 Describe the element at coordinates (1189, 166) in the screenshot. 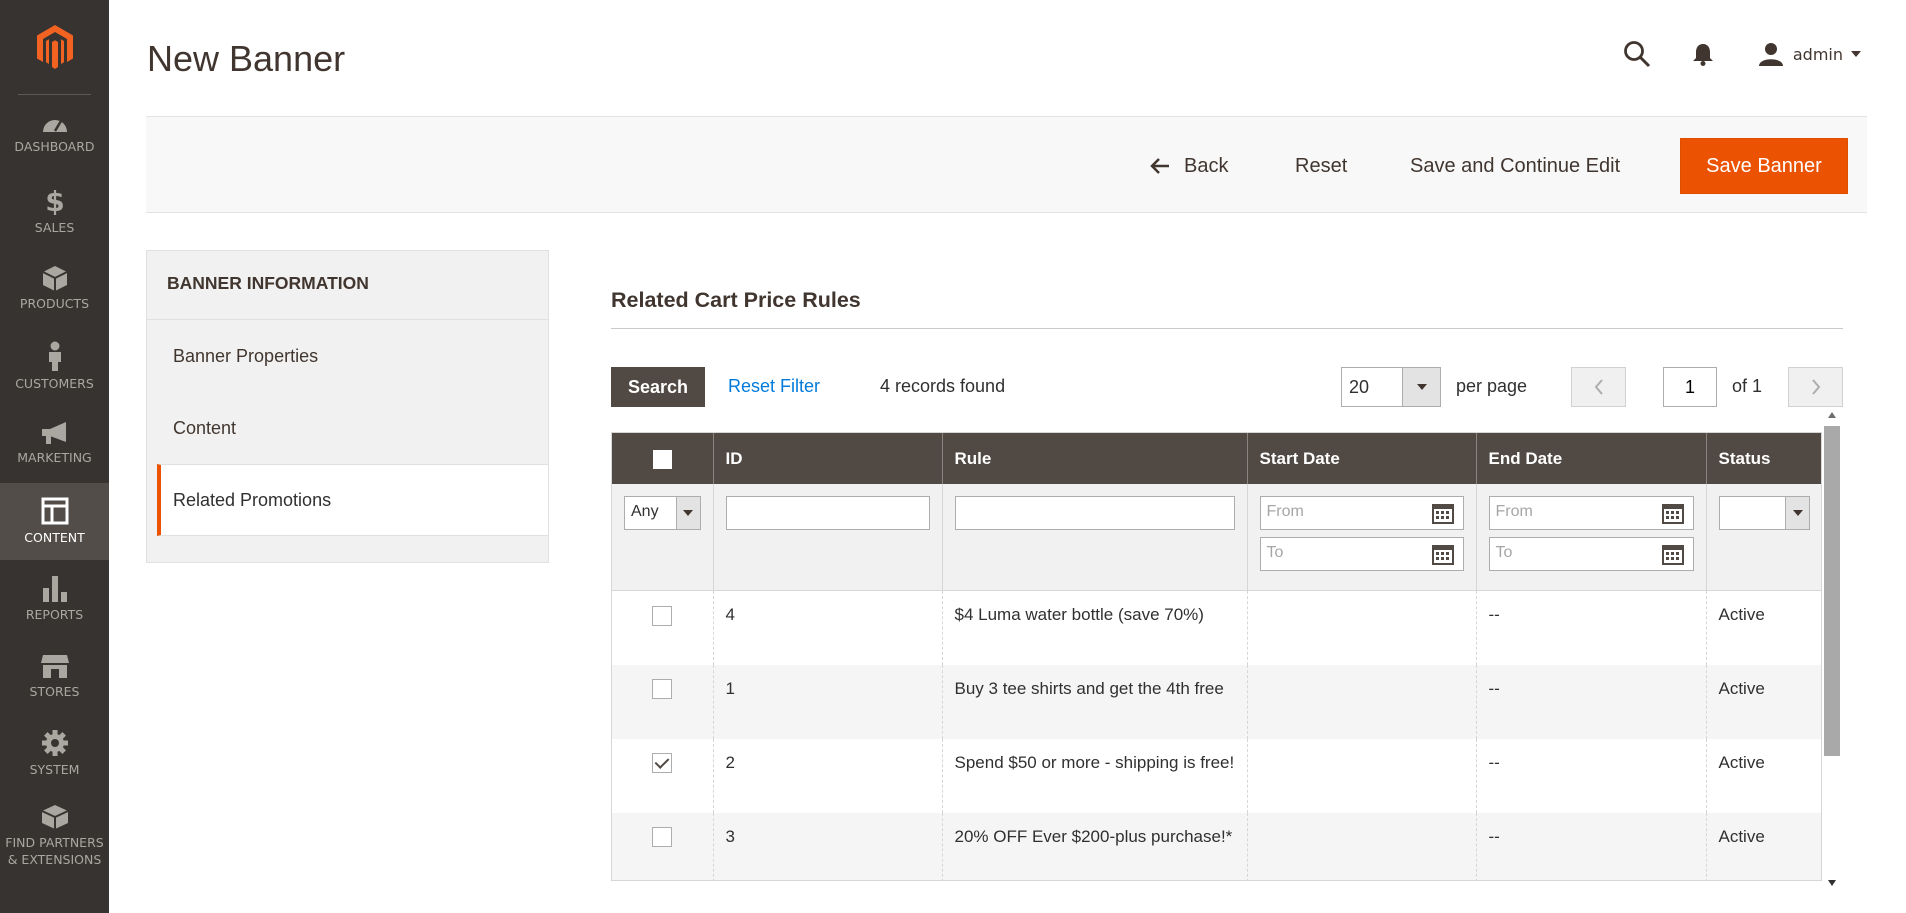

I see `back-button: Back` at that location.